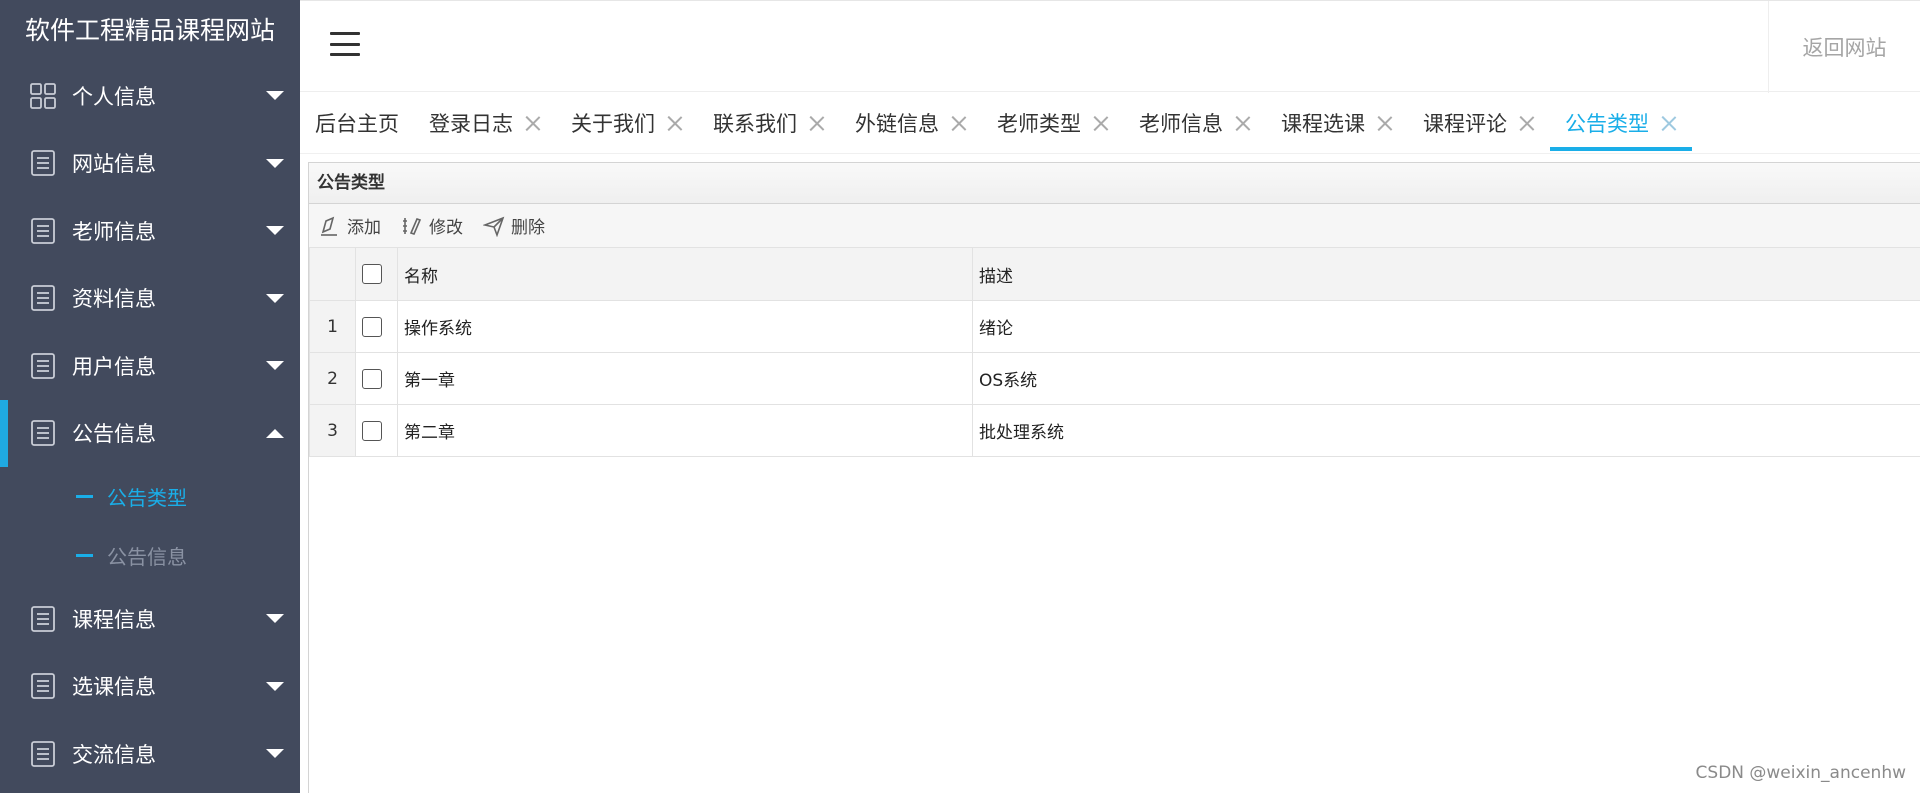 The width and height of the screenshot is (1920, 793). Describe the element at coordinates (275, 433) in the screenshot. I see `caret-up-icon` at that location.